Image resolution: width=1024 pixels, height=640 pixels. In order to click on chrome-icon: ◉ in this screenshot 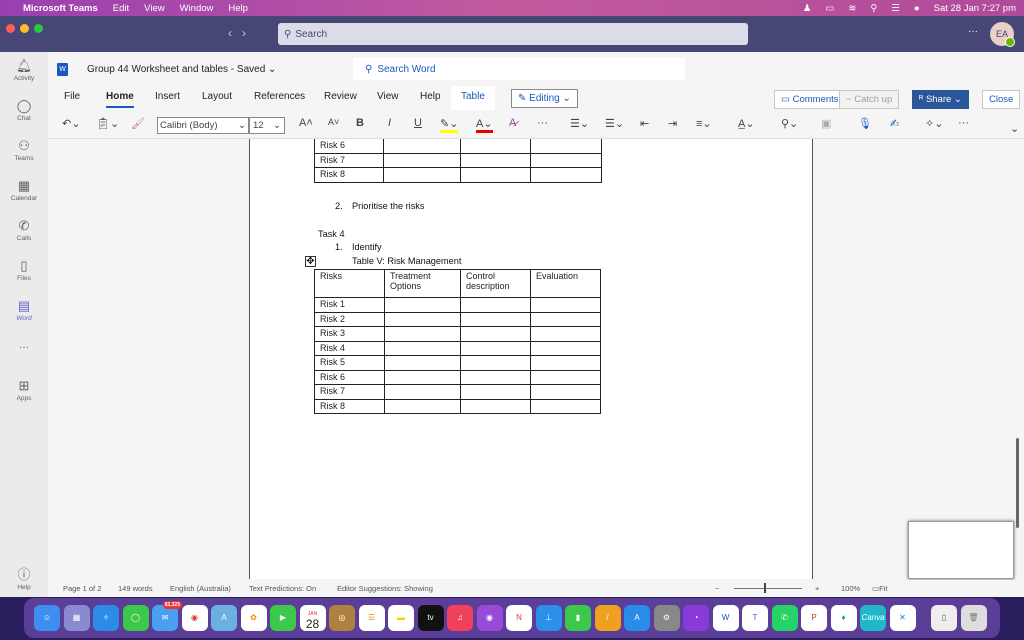, I will do `click(194, 618)`.